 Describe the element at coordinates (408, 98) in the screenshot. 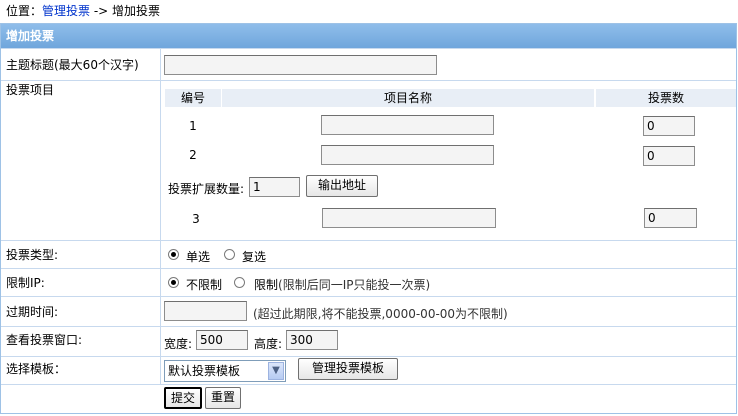

I see `header-name: 项目名称` at that location.